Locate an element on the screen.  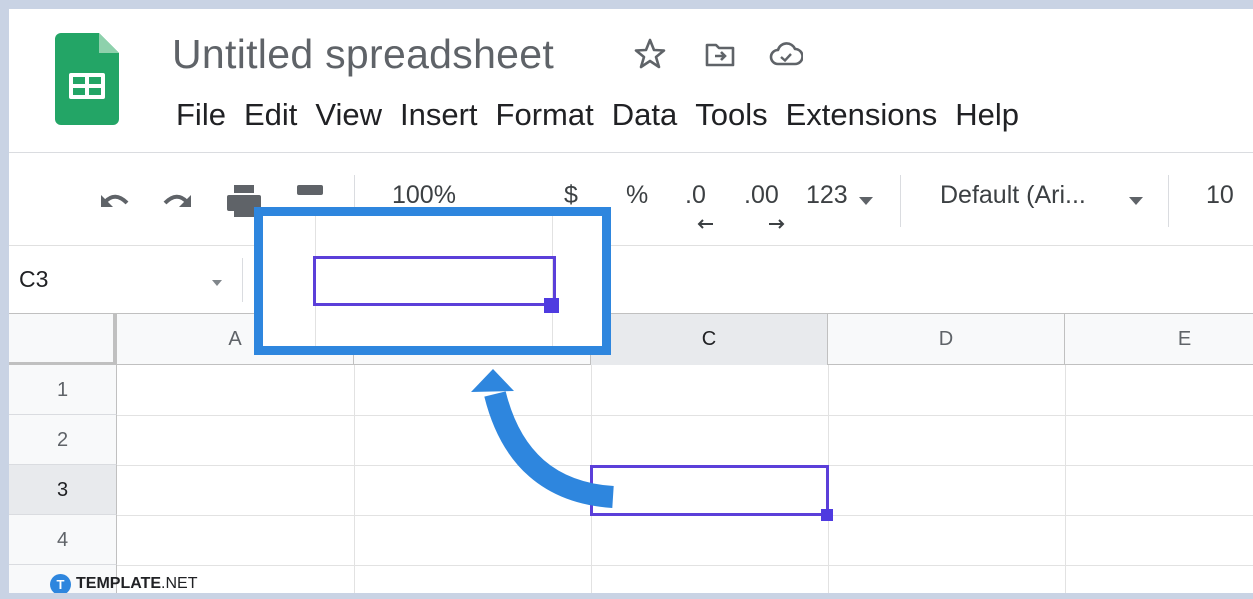
template-logo-icon: T is located at coordinates (60, 583).